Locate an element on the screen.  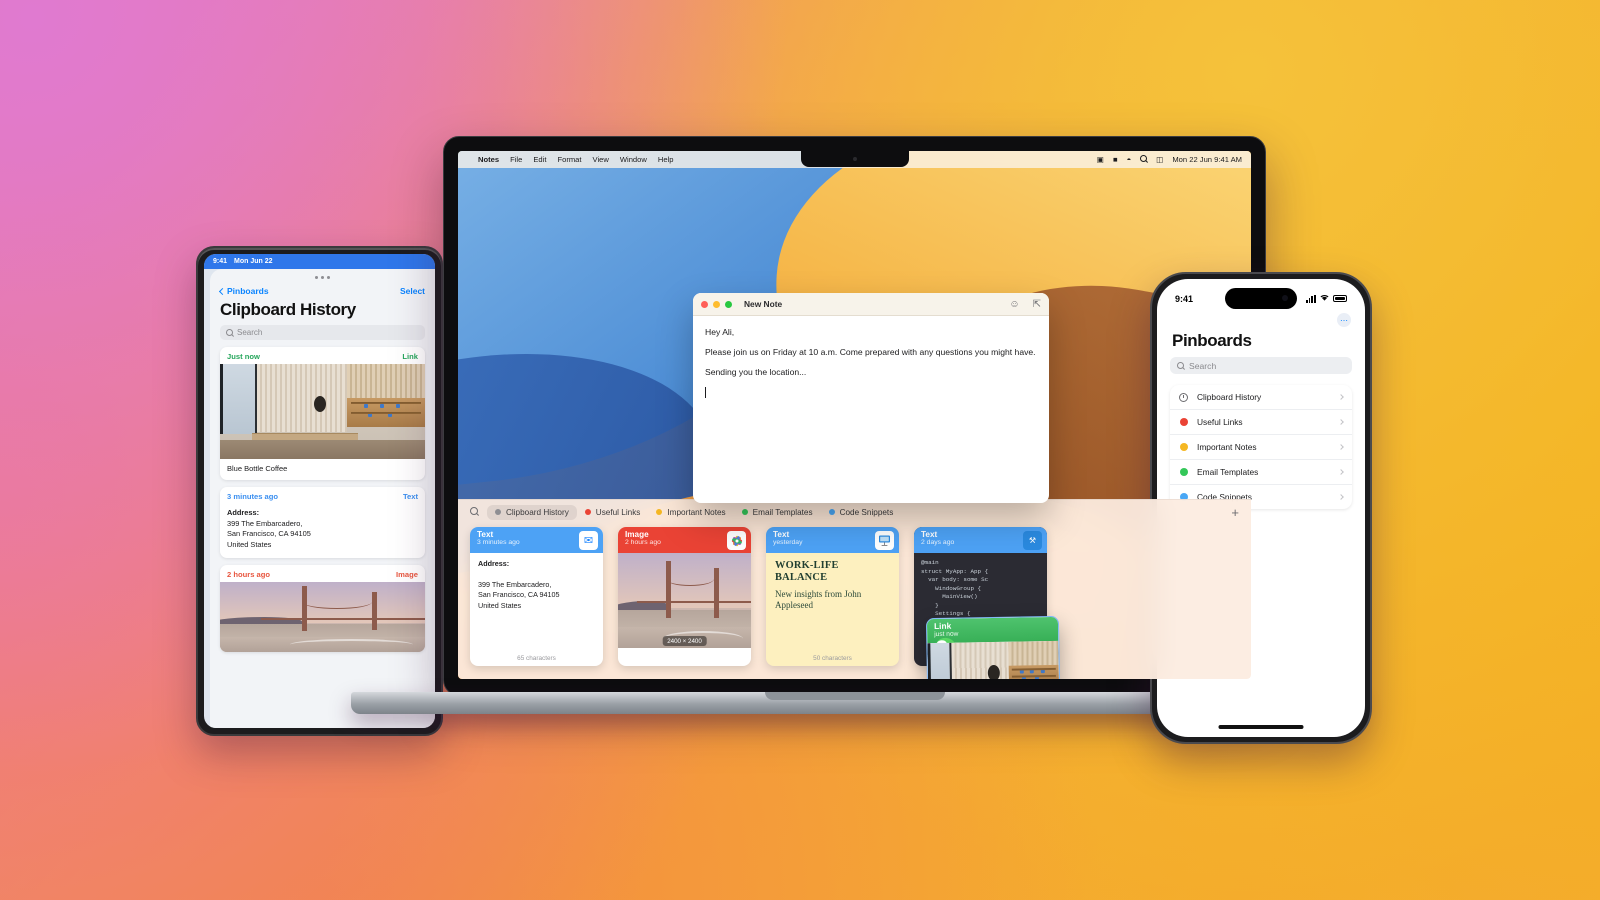
list-item: 2 hours ago Image is located at coordinates (322, 609).